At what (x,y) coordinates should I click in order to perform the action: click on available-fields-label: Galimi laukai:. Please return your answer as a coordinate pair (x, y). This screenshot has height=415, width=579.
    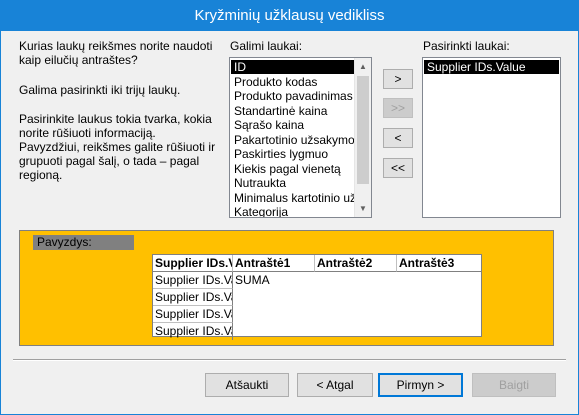
    Looking at the image, I should click on (266, 46).